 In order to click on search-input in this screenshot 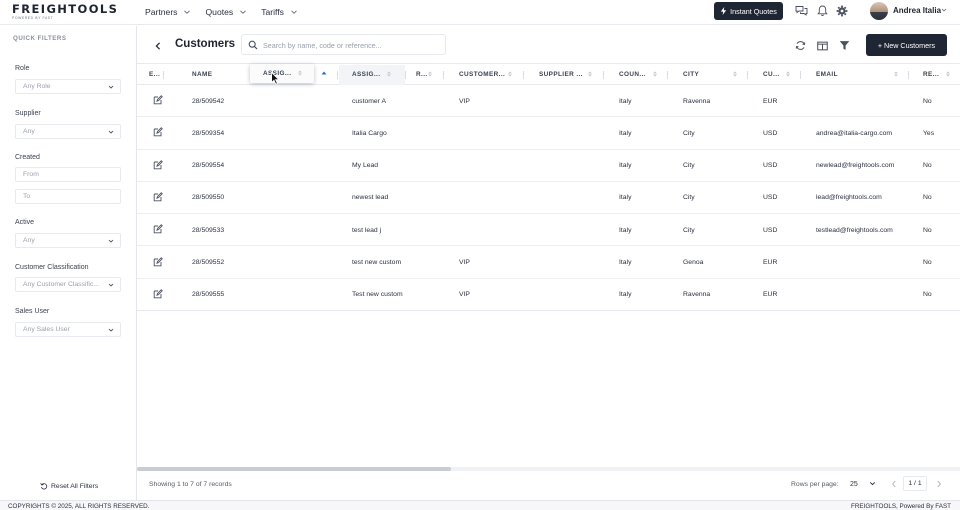, I will do `click(350, 45)`.